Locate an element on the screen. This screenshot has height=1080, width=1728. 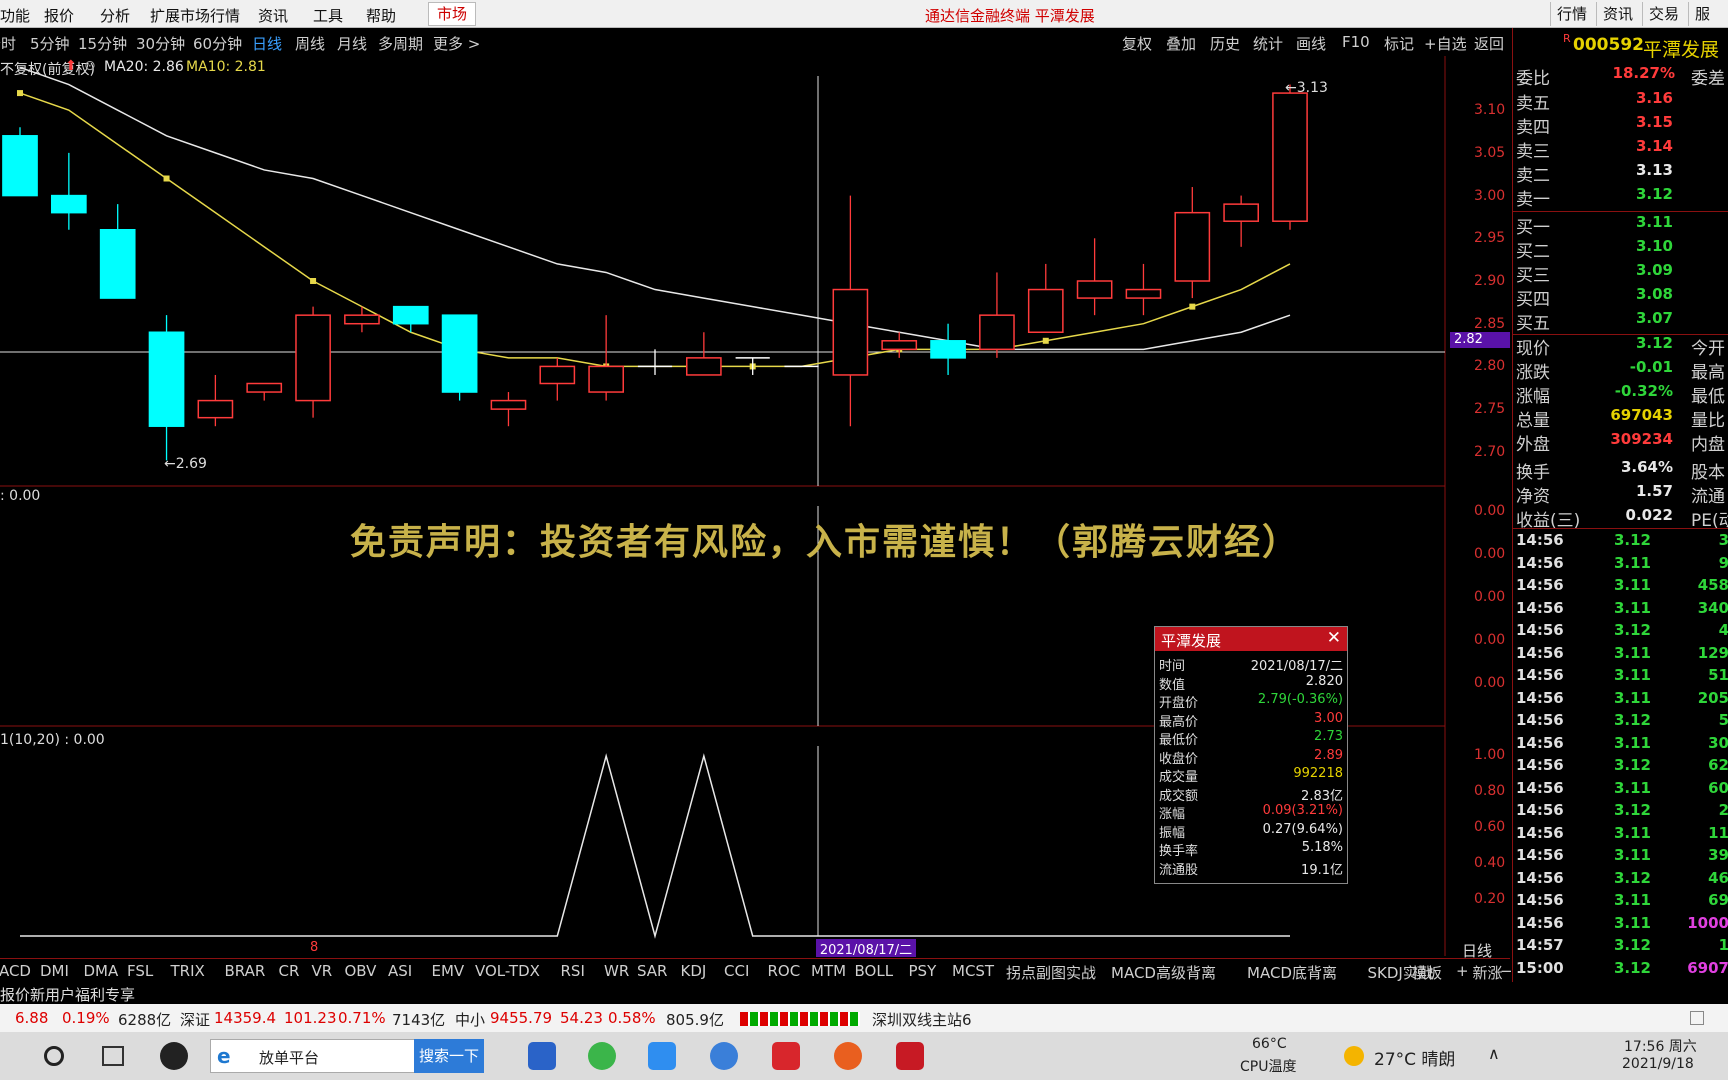
menu-extended-market: 扩展市场行情 is located at coordinates (195, 15).